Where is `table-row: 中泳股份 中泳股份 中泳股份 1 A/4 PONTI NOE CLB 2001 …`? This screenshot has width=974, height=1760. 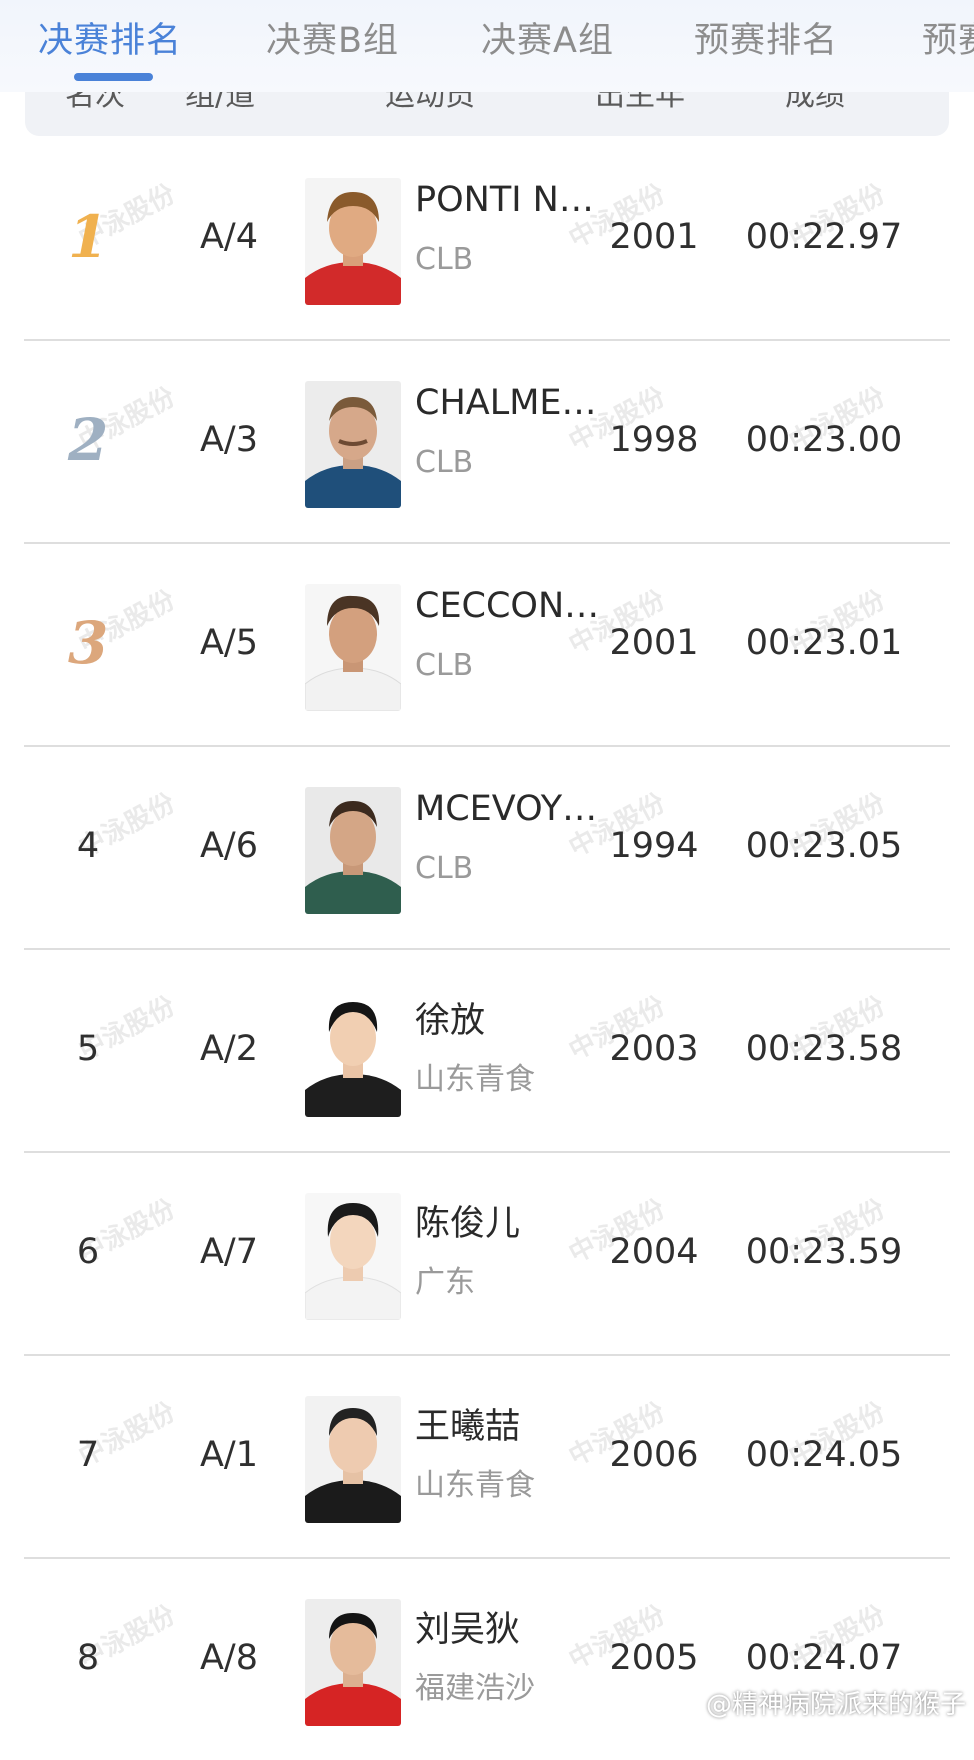 table-row: 中泳股份 中泳股份 中泳股份 1 A/4 PONTI NOE CLB 2001 … is located at coordinates (487, 238).